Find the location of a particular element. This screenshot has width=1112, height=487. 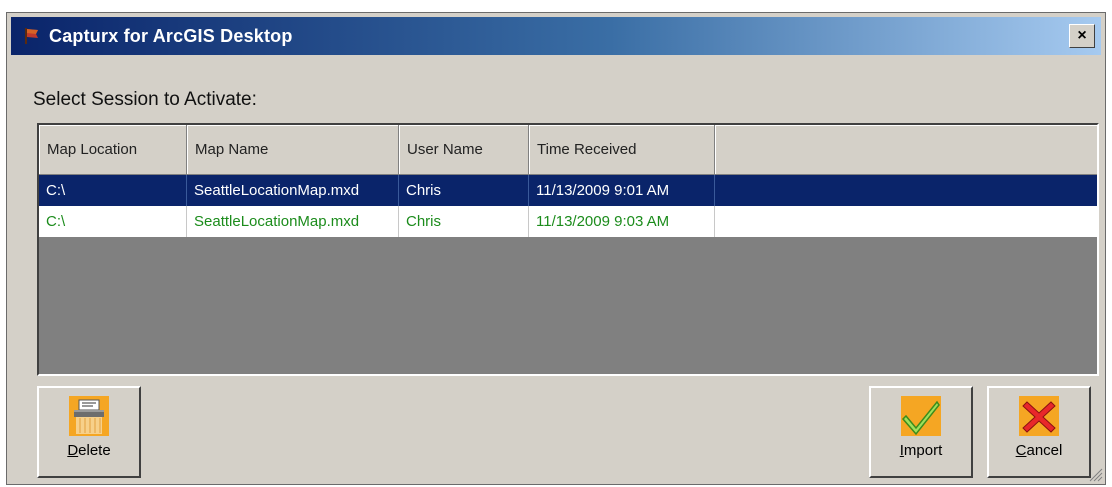

cell-time-received: 11/13/2009 9:01 AM is located at coordinates (622, 190).